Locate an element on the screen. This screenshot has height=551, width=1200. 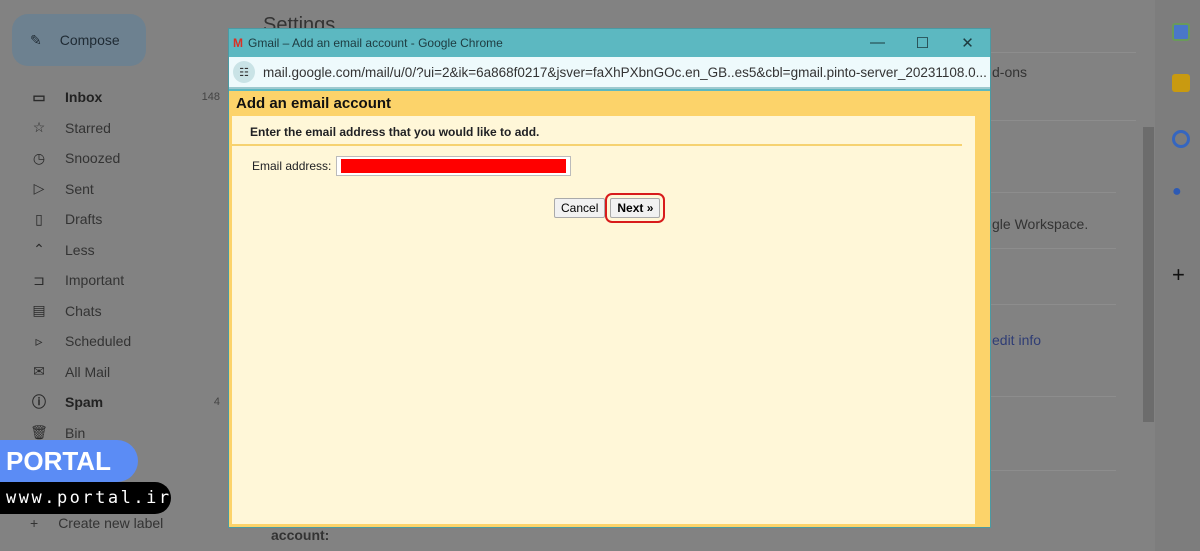
sidebar-item-chats: ▤ Chats is located at coordinates (115, 311).